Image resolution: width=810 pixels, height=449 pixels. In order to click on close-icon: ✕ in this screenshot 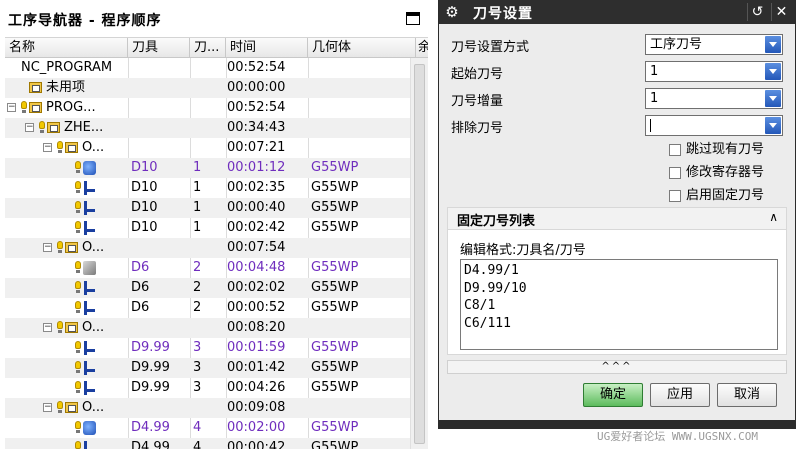, I will do `click(781, 12)`.